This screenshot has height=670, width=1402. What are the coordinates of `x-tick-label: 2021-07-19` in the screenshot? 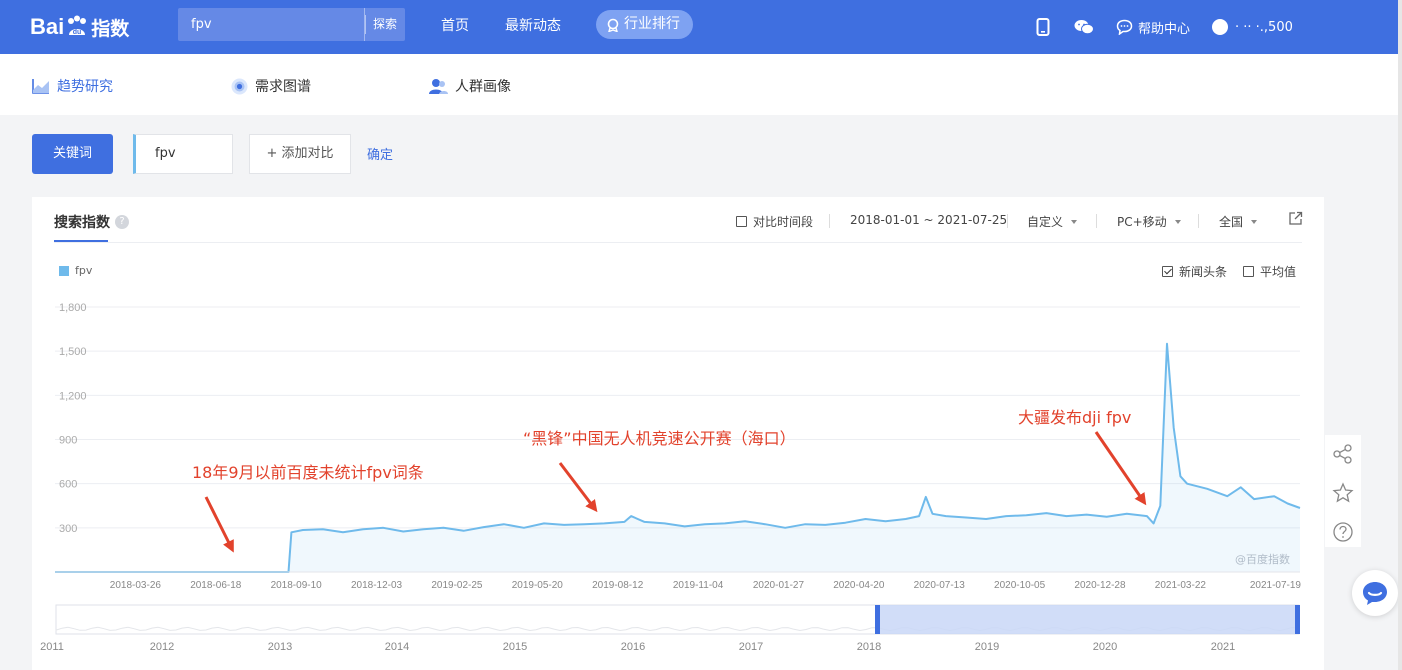 It's located at (1276, 585).